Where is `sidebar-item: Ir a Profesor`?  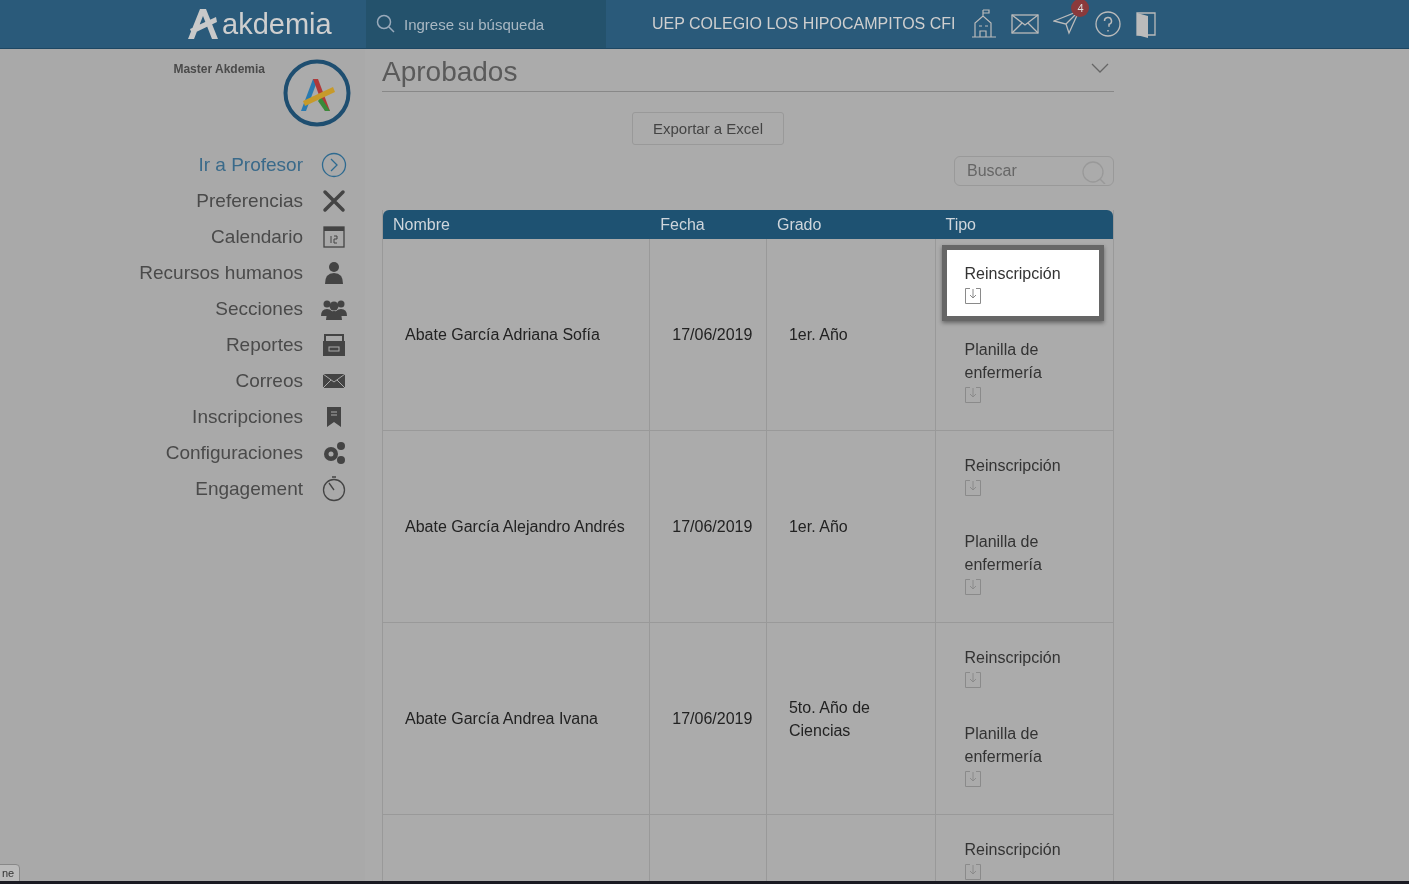
sidebar-item: Ir a Profesor is located at coordinates (250, 165).